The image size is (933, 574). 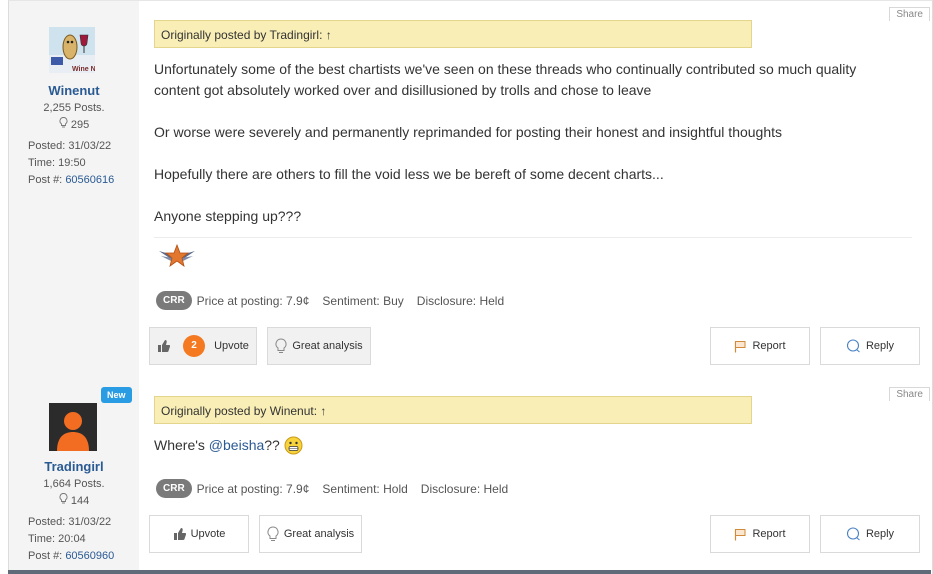 I want to click on posted-time: Time: 20:04, so click(x=57, y=539).